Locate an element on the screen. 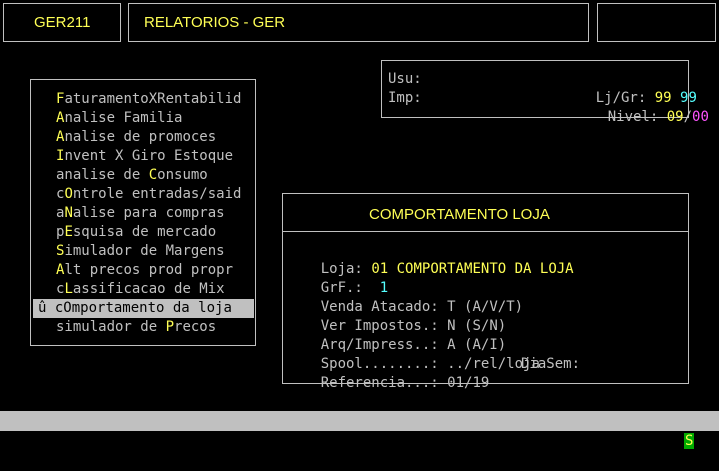 The image size is (719, 471). menu-item-text: aturamentoXRentabilid is located at coordinates (153, 99).